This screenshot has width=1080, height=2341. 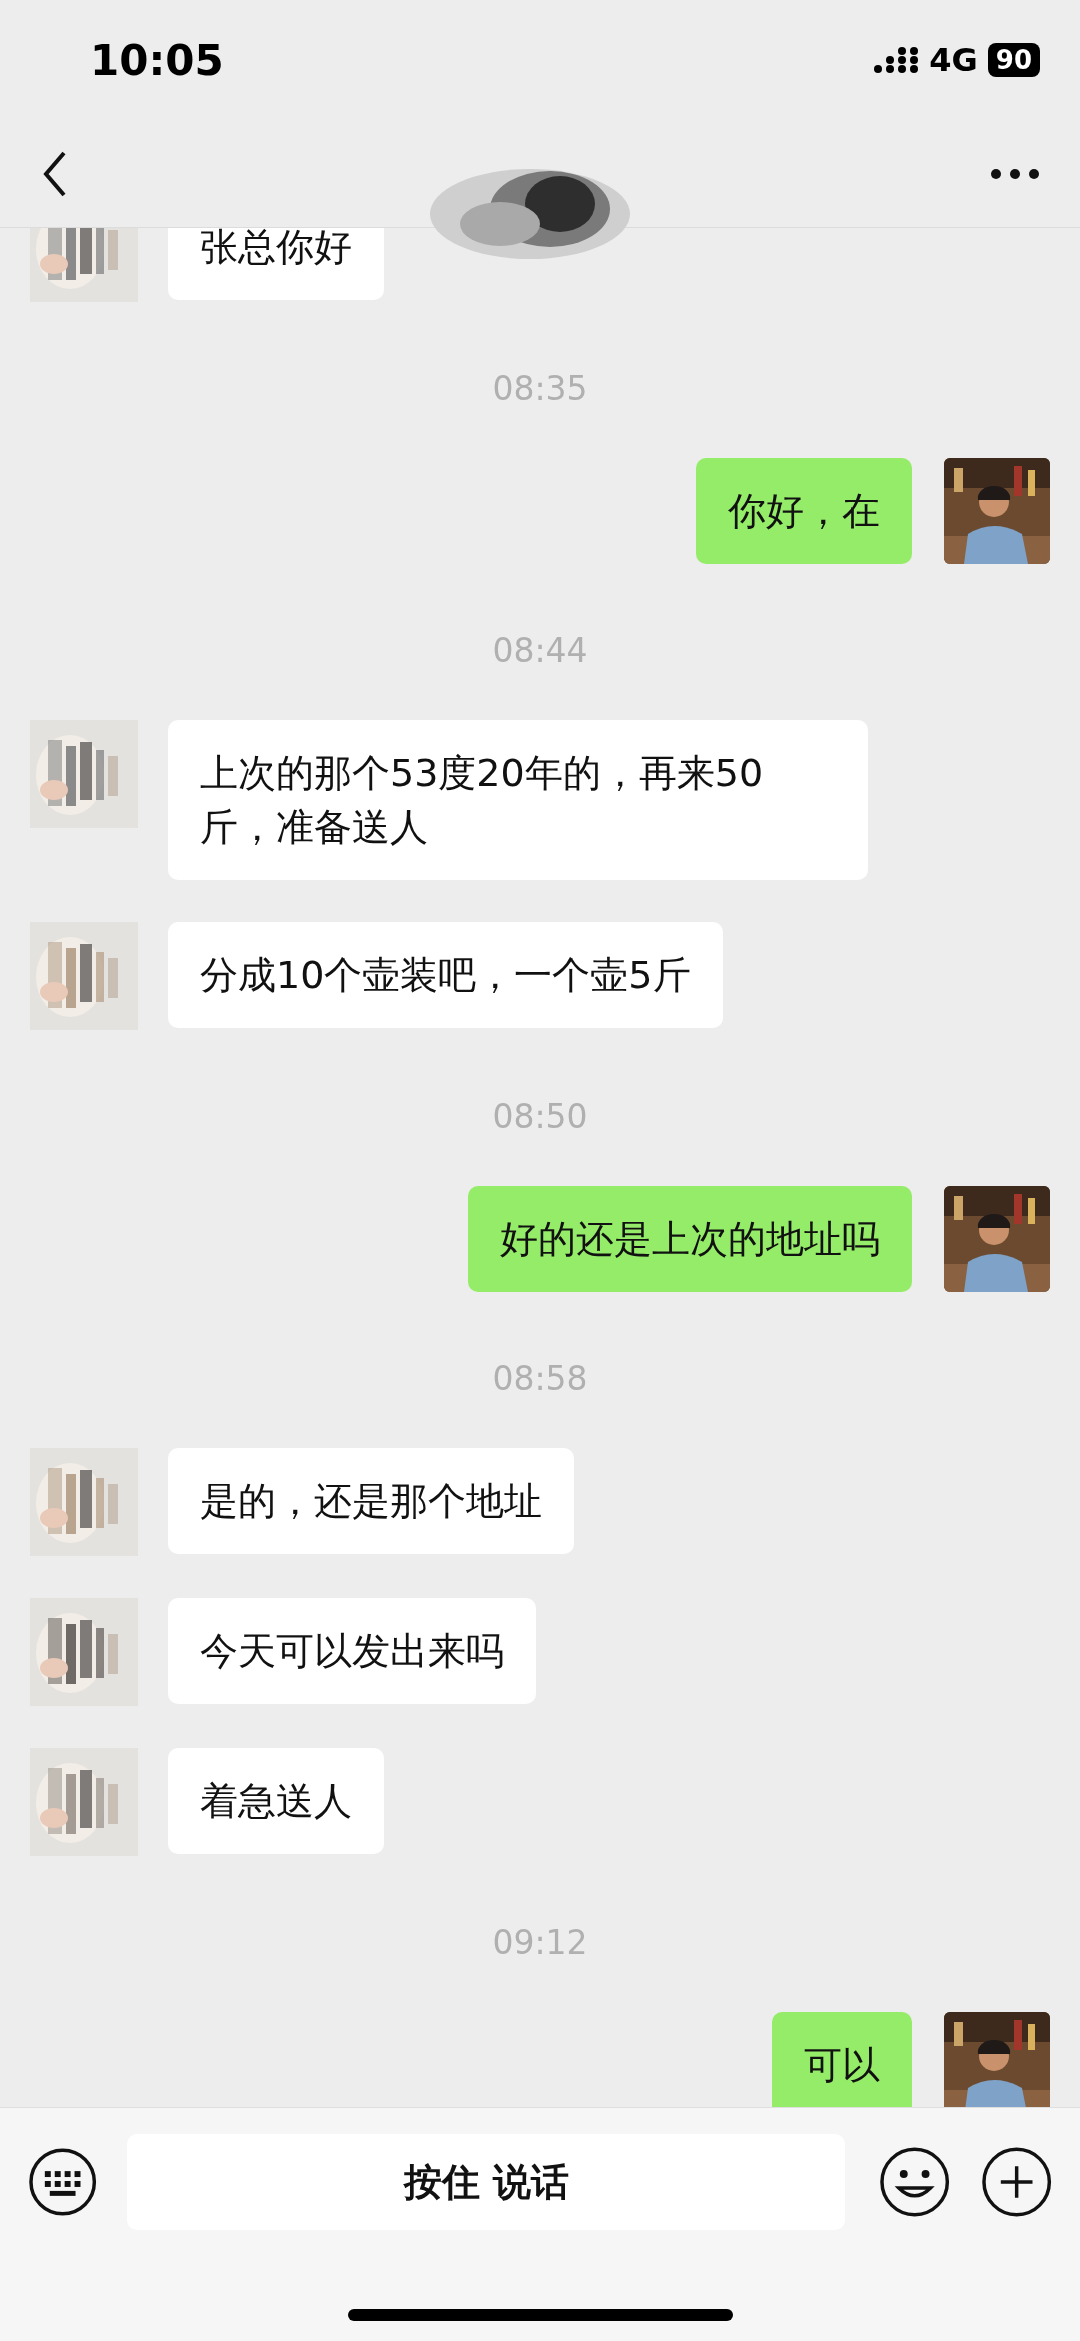 I want to click on message-bubble: 可以, so click(x=842, y=2059).